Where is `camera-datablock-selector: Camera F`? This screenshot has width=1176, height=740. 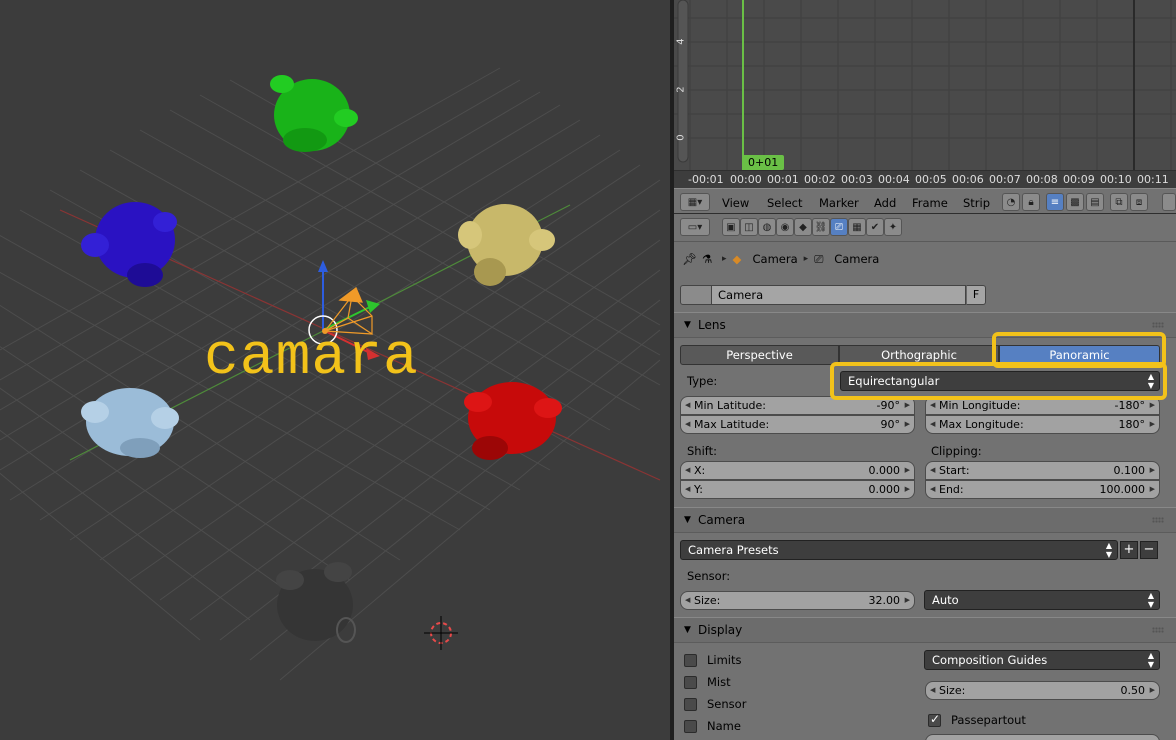 camera-datablock-selector: Camera F is located at coordinates (833, 295).